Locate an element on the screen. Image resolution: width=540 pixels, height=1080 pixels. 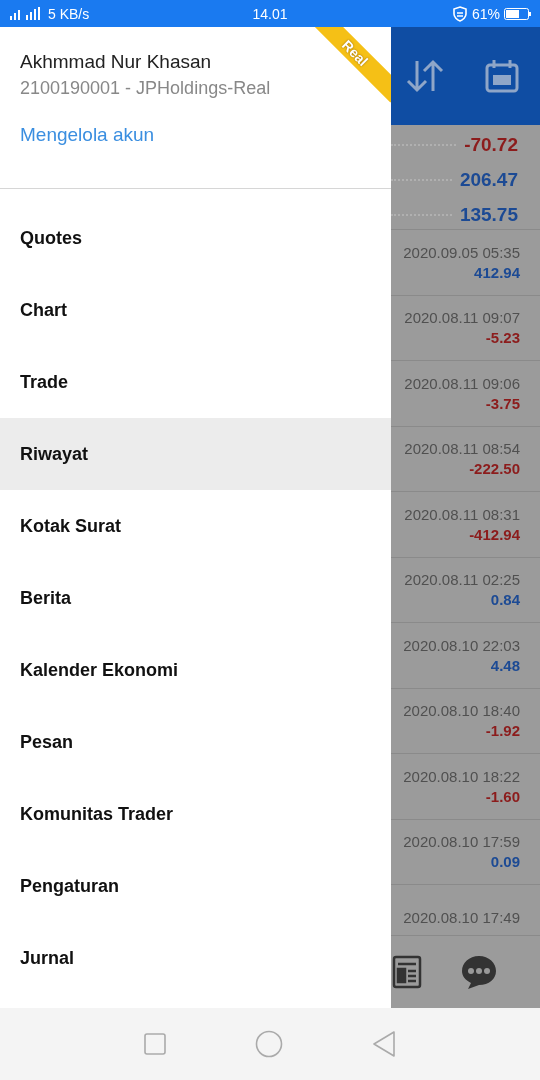
battery-percent: 61% is located at coordinates (485, 13).